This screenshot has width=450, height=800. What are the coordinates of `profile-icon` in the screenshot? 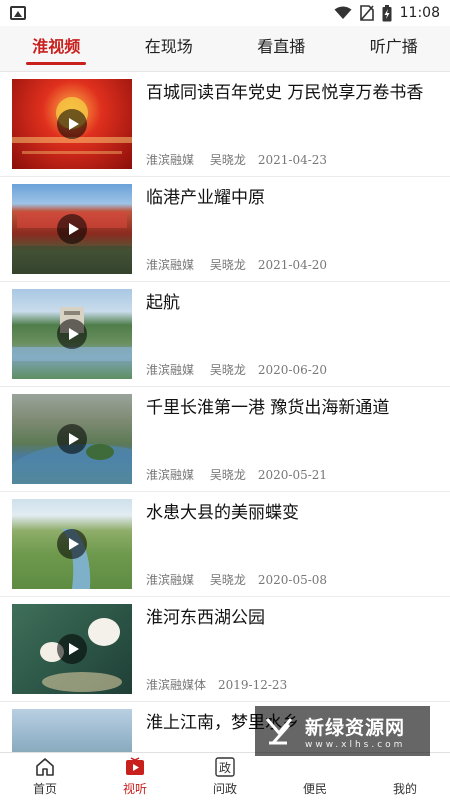 It's located at (405, 767).